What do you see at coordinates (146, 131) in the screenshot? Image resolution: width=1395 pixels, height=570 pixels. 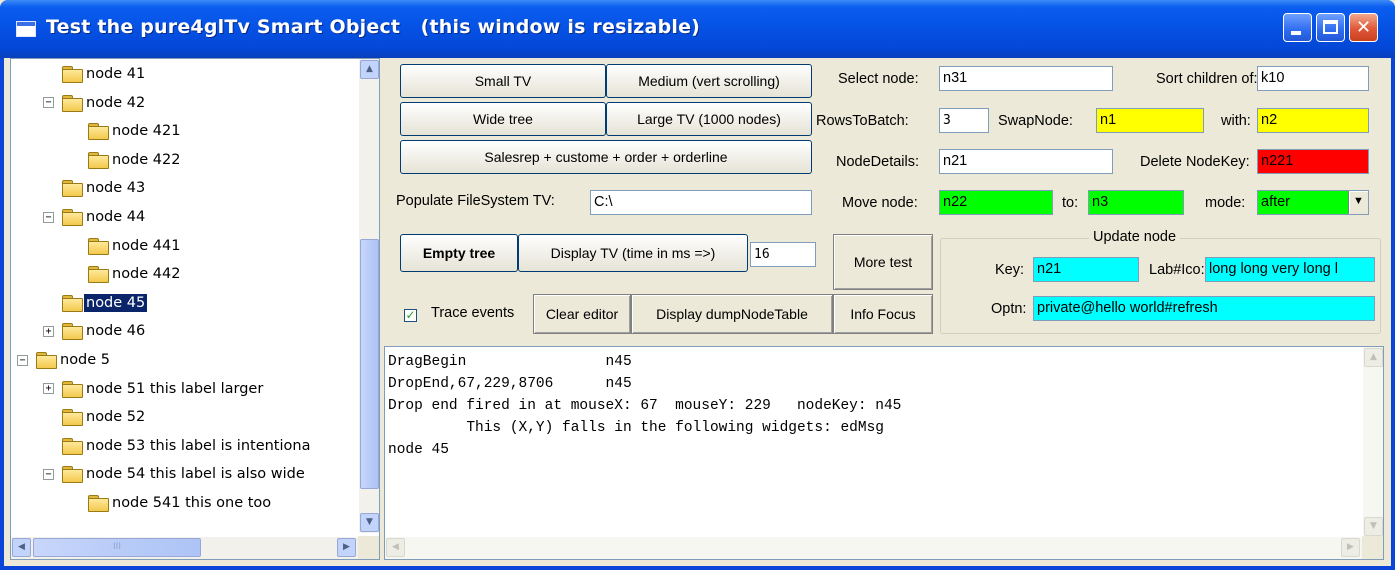 I see `tree-node-label: node 421` at bounding box center [146, 131].